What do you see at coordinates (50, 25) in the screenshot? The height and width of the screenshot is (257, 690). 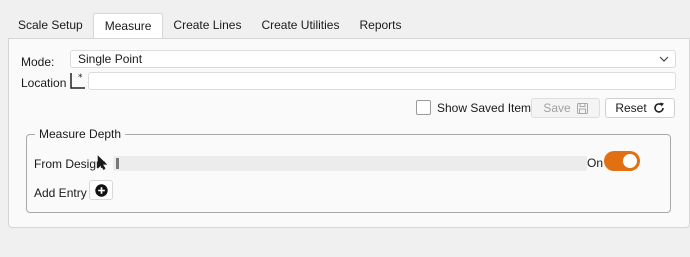 I see `tab-scale-setup: Scale Setup` at bounding box center [50, 25].